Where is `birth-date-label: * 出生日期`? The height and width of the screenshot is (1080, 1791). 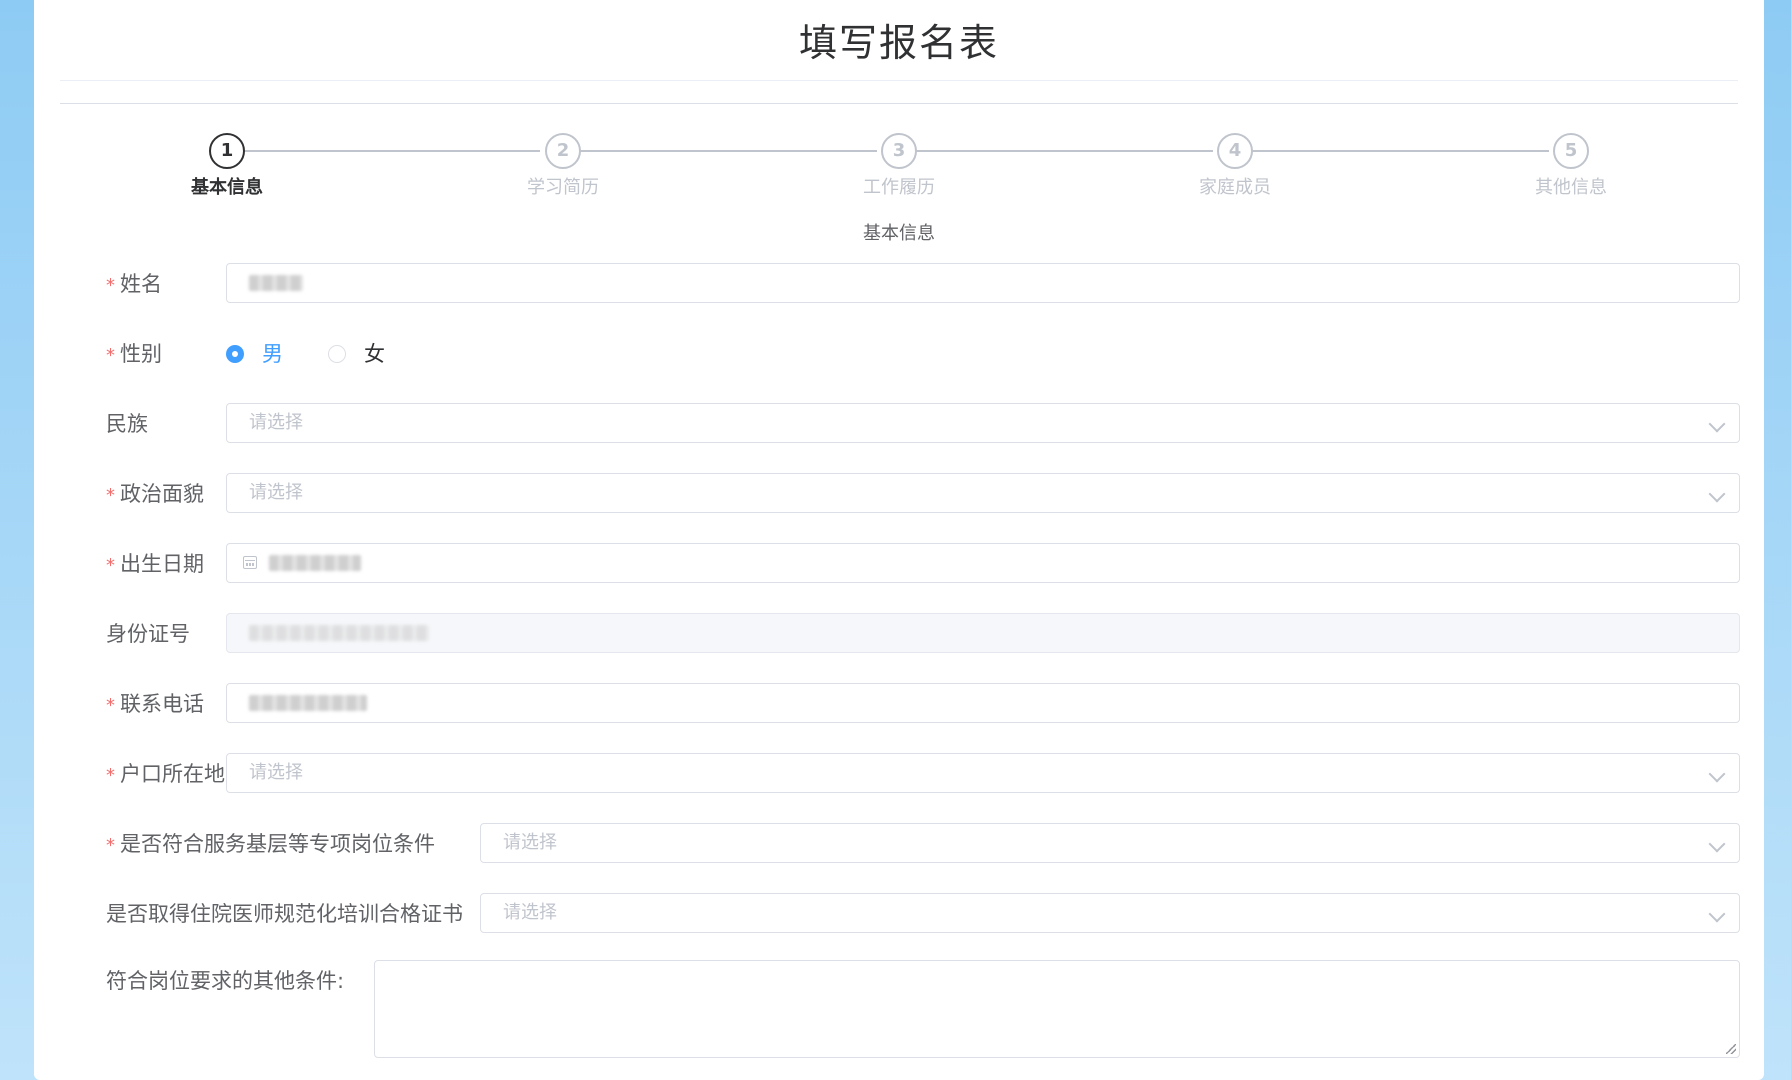 birth-date-label: * 出生日期 is located at coordinates (155, 564).